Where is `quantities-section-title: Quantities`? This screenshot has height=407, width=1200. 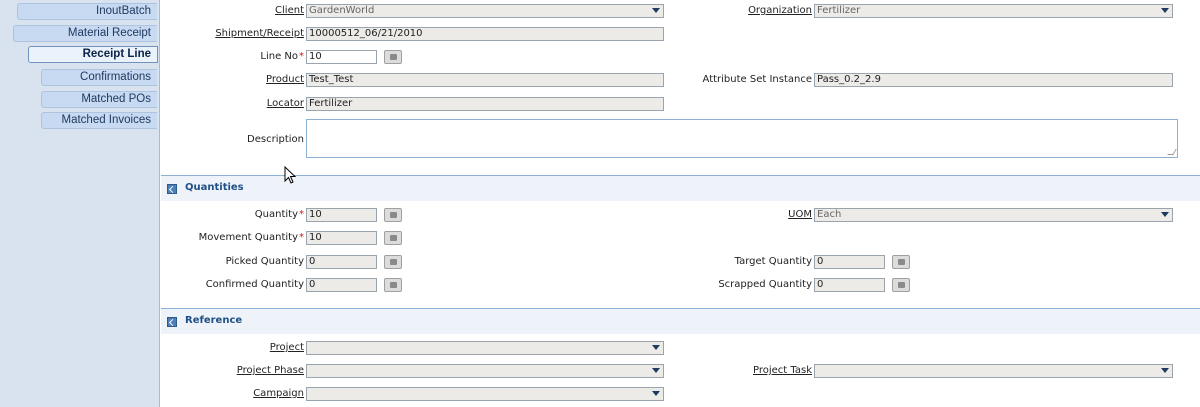 quantities-section-title: Quantities is located at coordinates (214, 187).